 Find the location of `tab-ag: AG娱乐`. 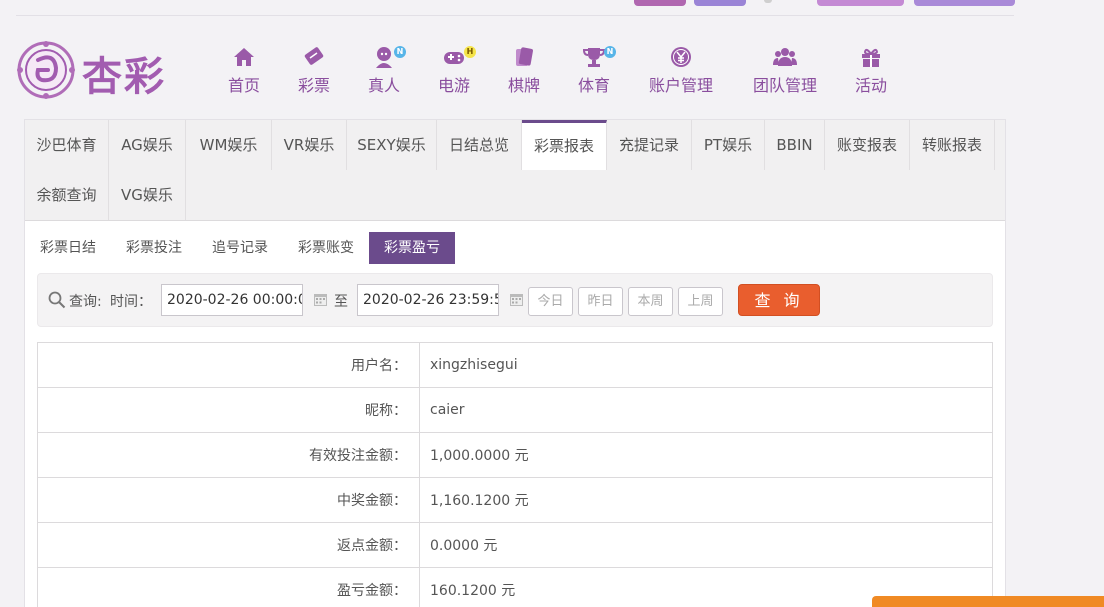

tab-ag: AG娱乐 is located at coordinates (147, 145).